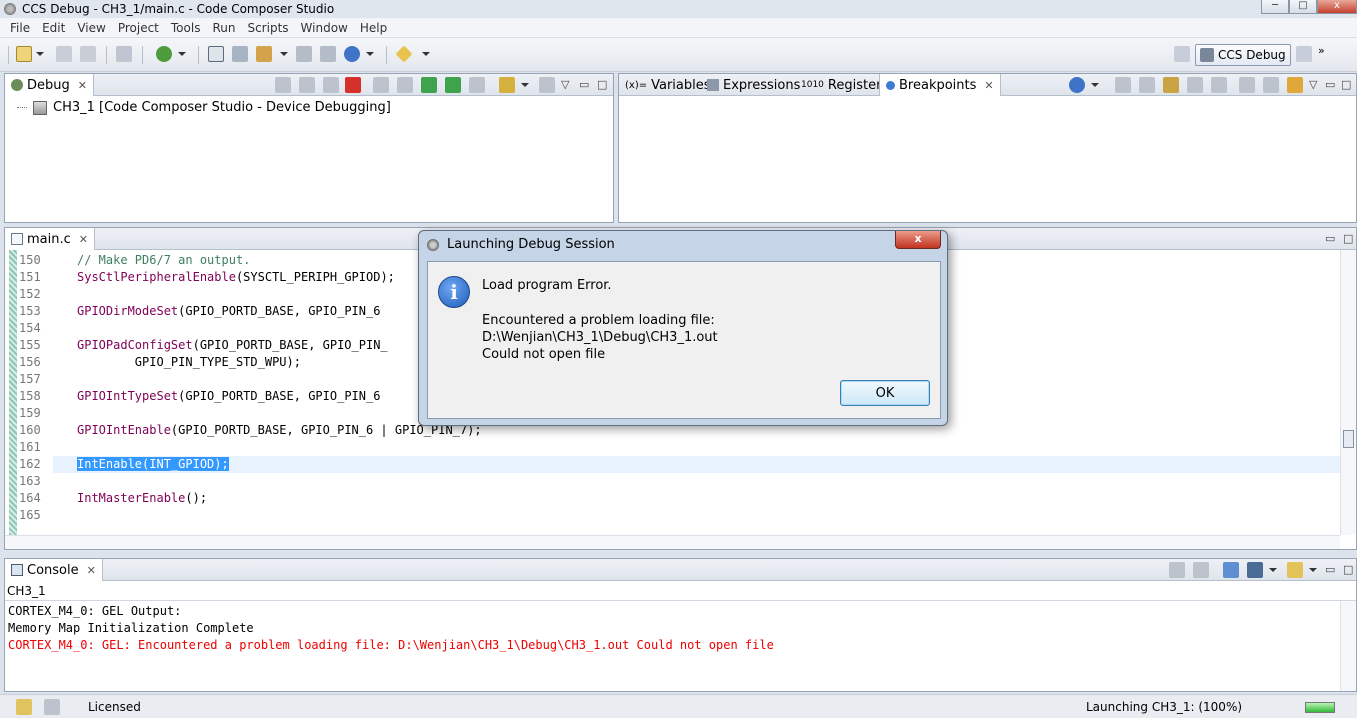 The height and width of the screenshot is (718, 1357). I want to click on debug-perspective-icon, so click(1304, 54).